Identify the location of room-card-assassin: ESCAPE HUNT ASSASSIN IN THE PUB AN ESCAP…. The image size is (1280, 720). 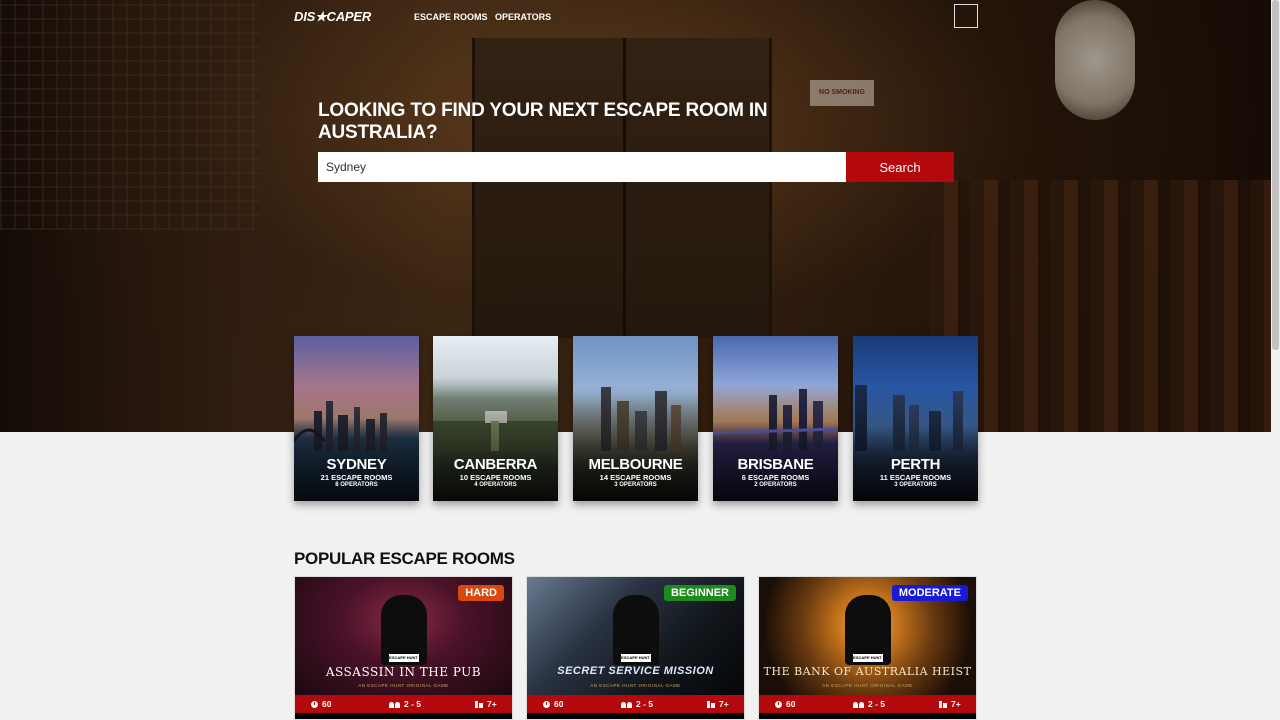
(403, 648).